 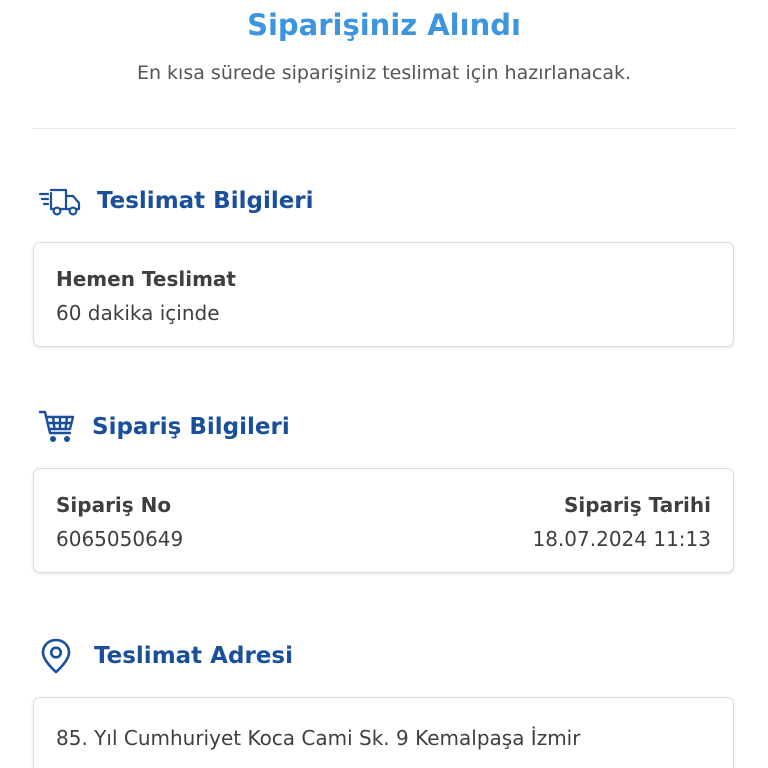 What do you see at coordinates (114, 505) in the screenshot?
I see `order-number-label: Sipariş No` at bounding box center [114, 505].